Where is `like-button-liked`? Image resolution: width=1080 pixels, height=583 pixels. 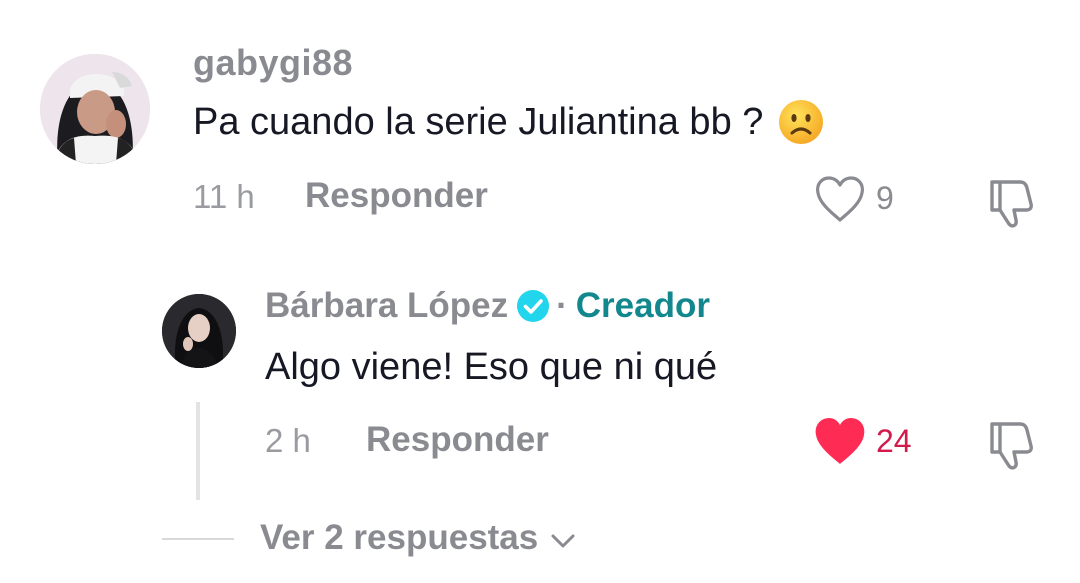
like-button-liked is located at coordinates (840, 442).